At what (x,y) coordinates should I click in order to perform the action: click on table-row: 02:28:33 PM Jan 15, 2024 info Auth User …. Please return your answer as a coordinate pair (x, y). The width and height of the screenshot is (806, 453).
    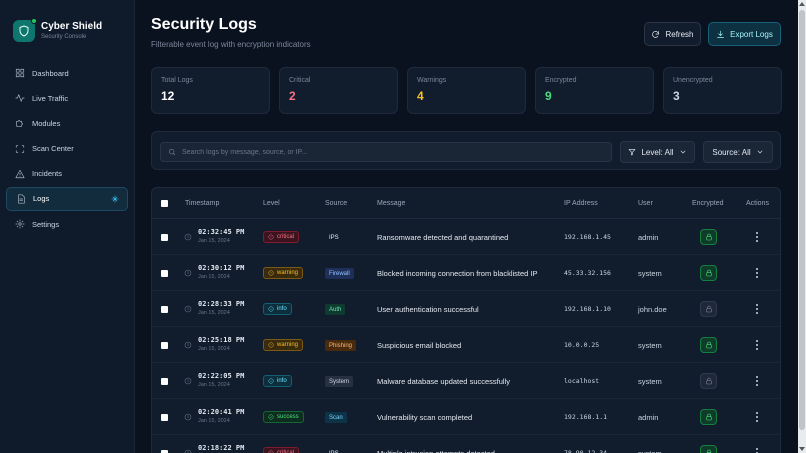
    Looking at the image, I should click on (466, 309).